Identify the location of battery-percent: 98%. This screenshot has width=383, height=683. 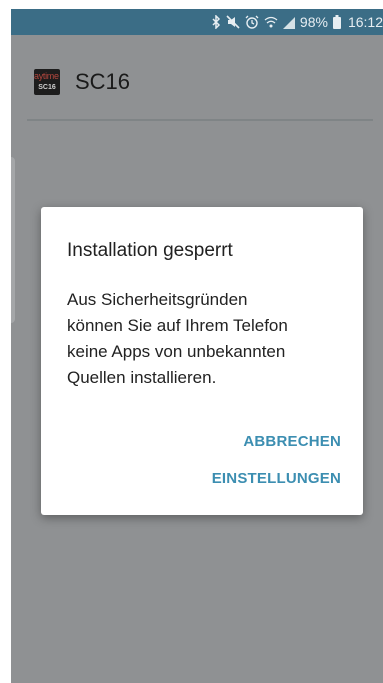
(313, 22).